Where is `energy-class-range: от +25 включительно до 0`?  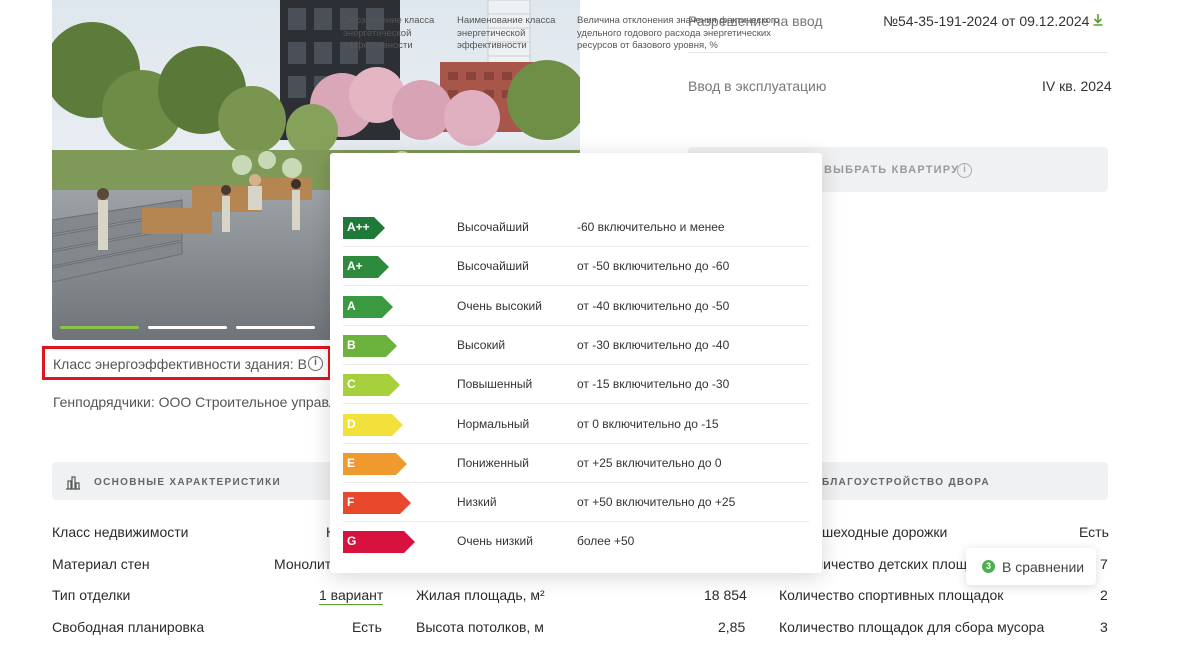 energy-class-range: от +25 включительно до 0 is located at coordinates (649, 462).